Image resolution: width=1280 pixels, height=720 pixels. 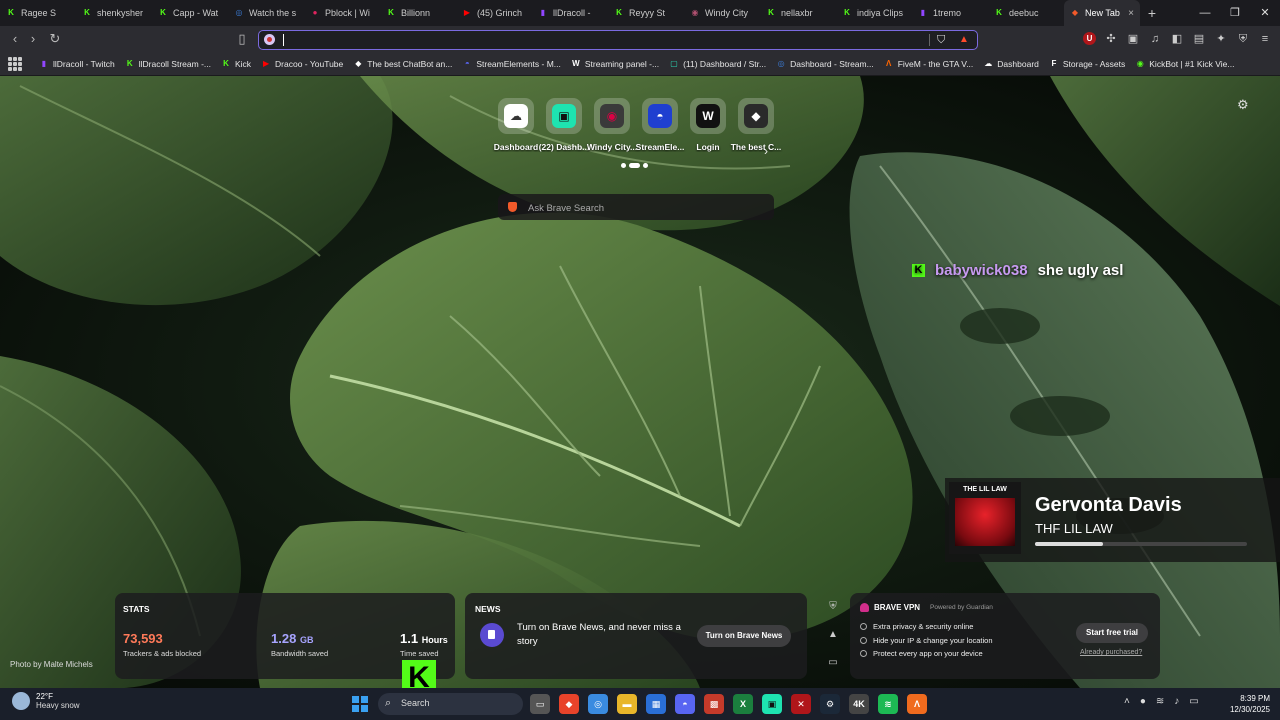 I want to click on leo-ai-icon: ✦, so click(x=1221, y=39).